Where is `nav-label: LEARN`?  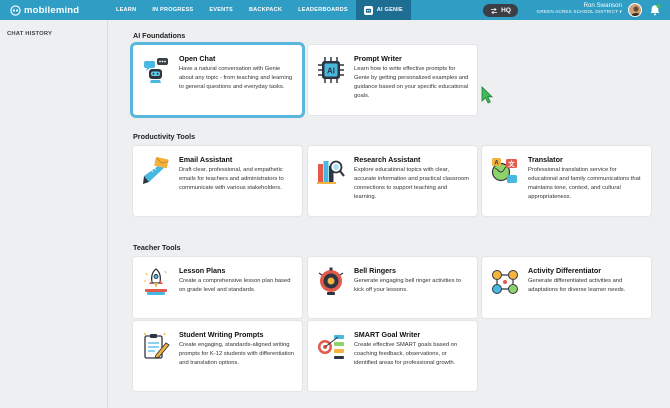 nav-label: LEARN is located at coordinates (126, 10).